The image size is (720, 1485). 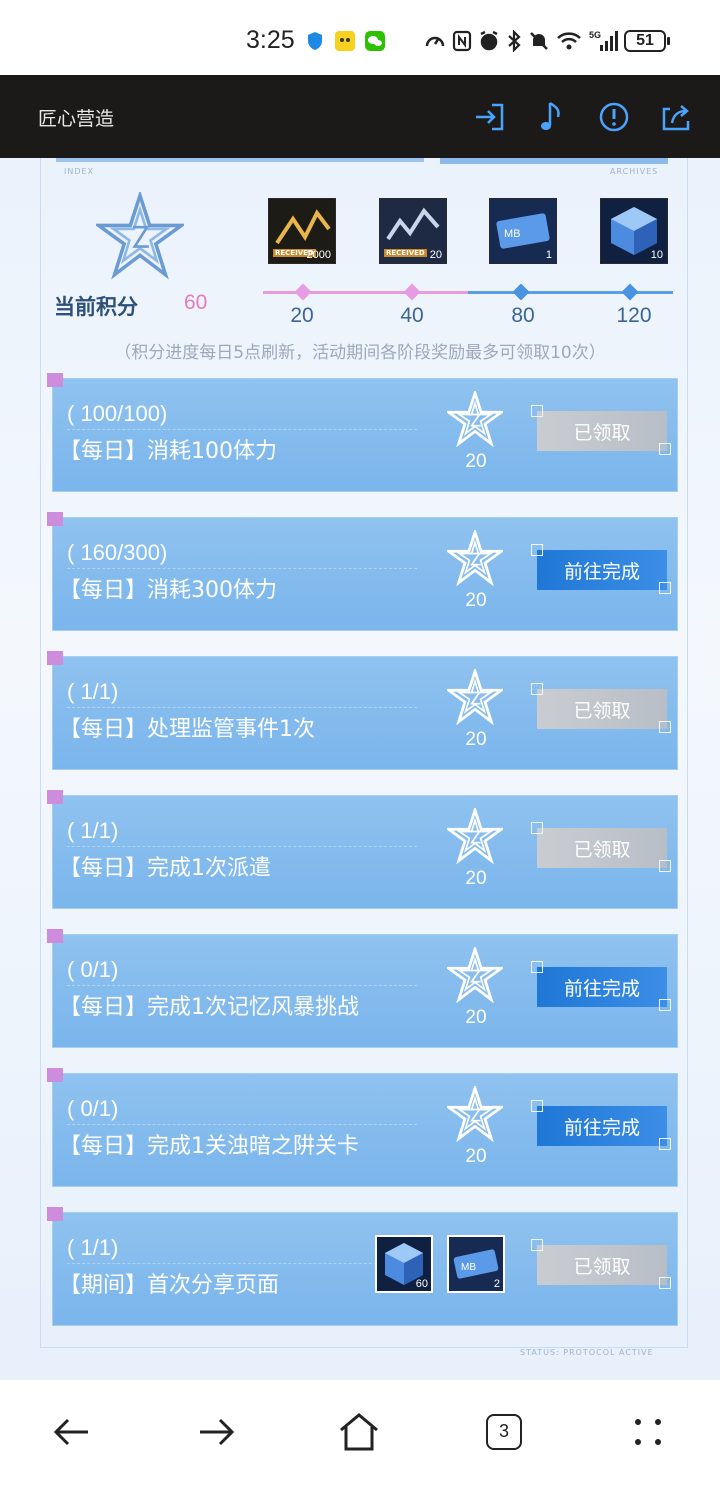 What do you see at coordinates (345, 41) in the screenshot?
I see `app-notification-icon` at bounding box center [345, 41].